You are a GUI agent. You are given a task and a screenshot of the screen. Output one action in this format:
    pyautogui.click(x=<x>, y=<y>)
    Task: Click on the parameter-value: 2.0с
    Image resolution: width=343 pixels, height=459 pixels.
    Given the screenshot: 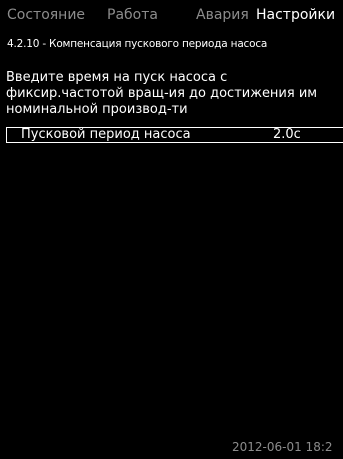 What is the action you would take?
    pyautogui.click(x=287, y=135)
    